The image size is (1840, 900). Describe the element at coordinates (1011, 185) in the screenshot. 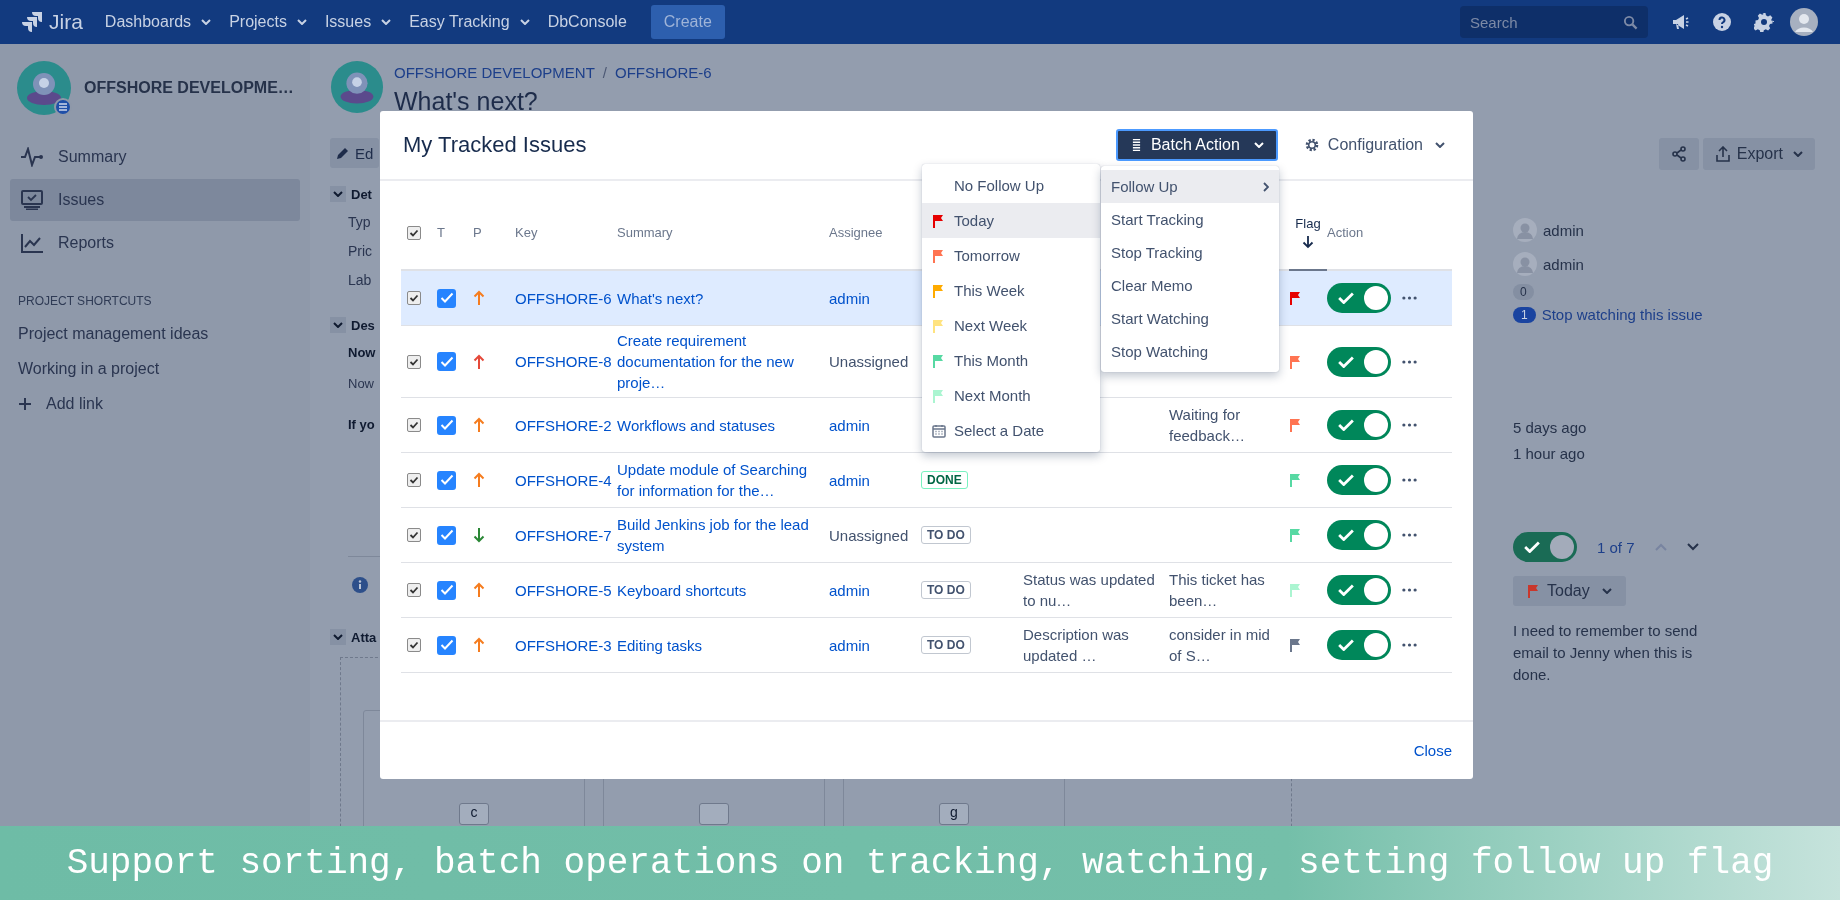

I see `menu-item: No Follow Up` at that location.